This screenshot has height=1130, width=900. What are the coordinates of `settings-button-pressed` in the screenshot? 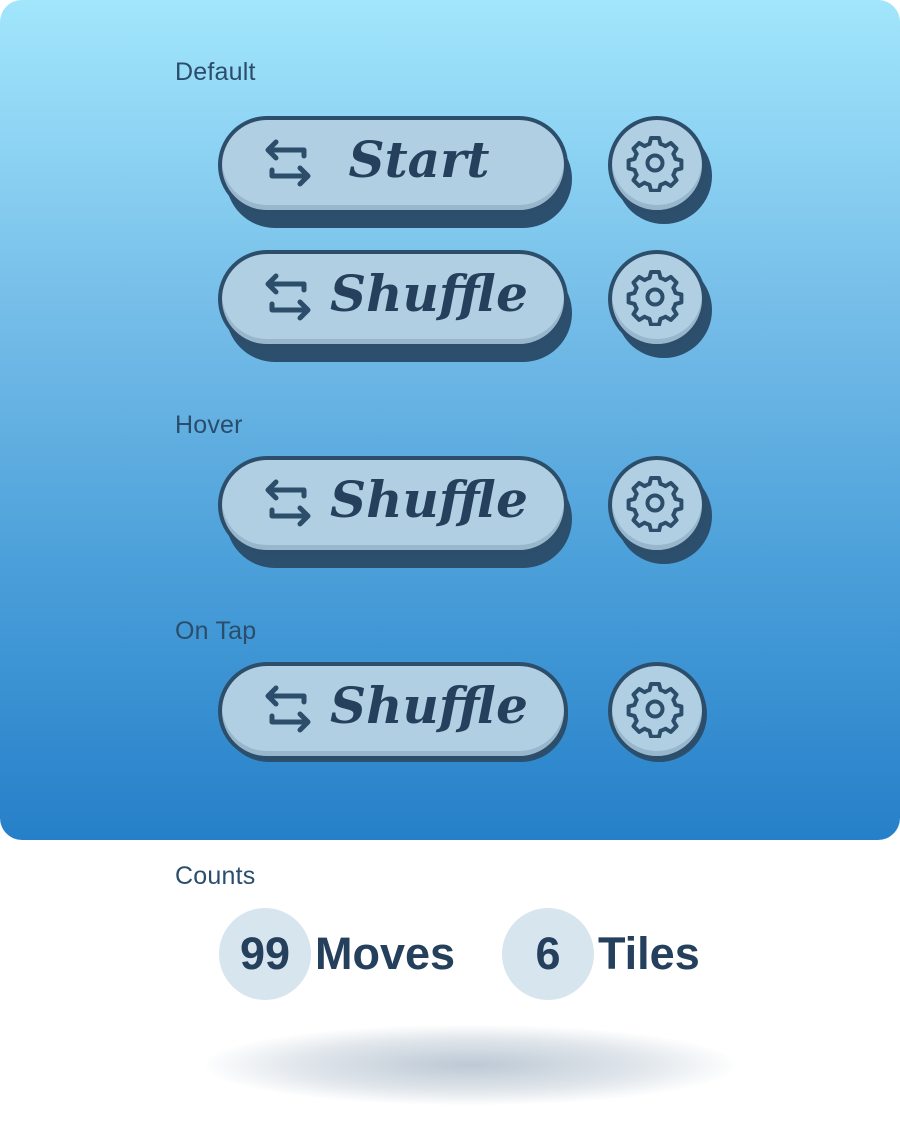 It's located at (658, 712).